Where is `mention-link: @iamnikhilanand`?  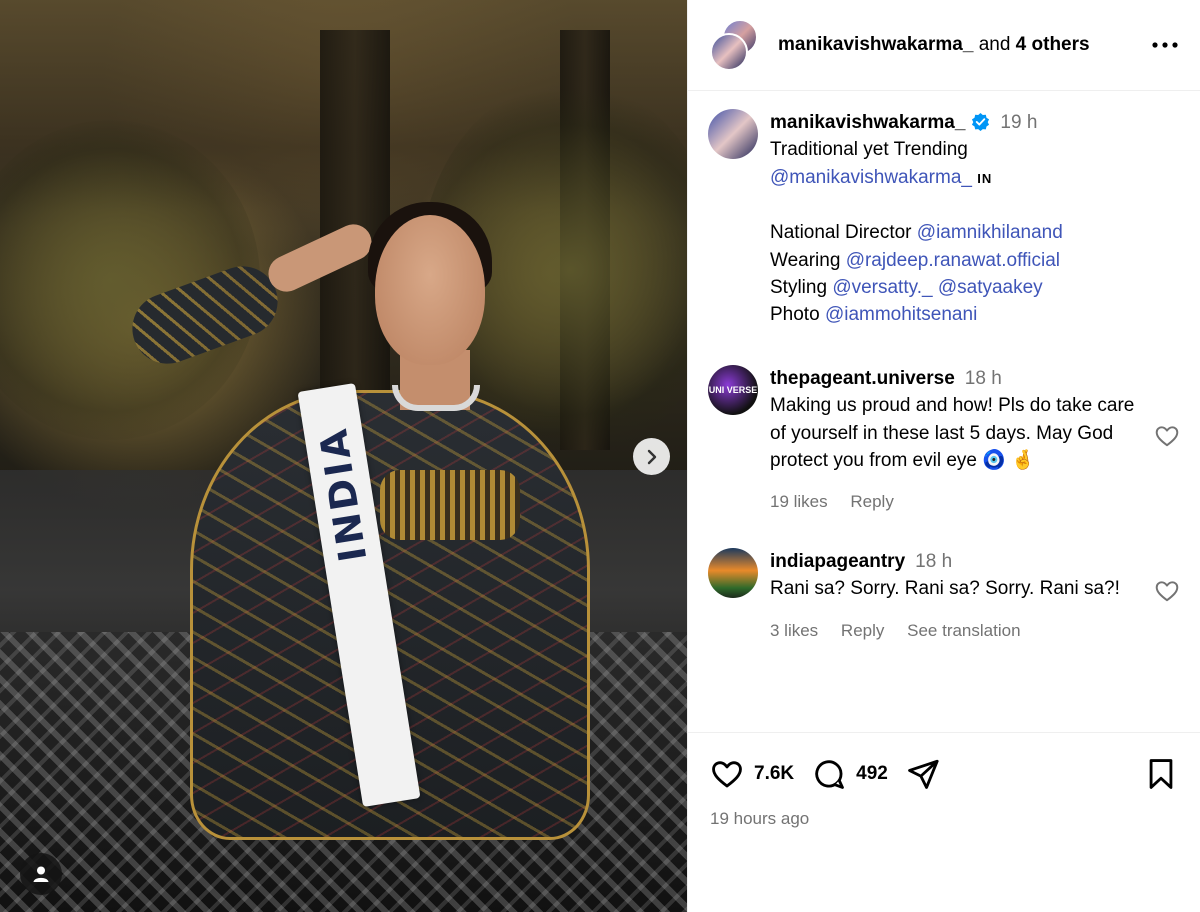
mention-link: @iamnikhilanand is located at coordinates (990, 232).